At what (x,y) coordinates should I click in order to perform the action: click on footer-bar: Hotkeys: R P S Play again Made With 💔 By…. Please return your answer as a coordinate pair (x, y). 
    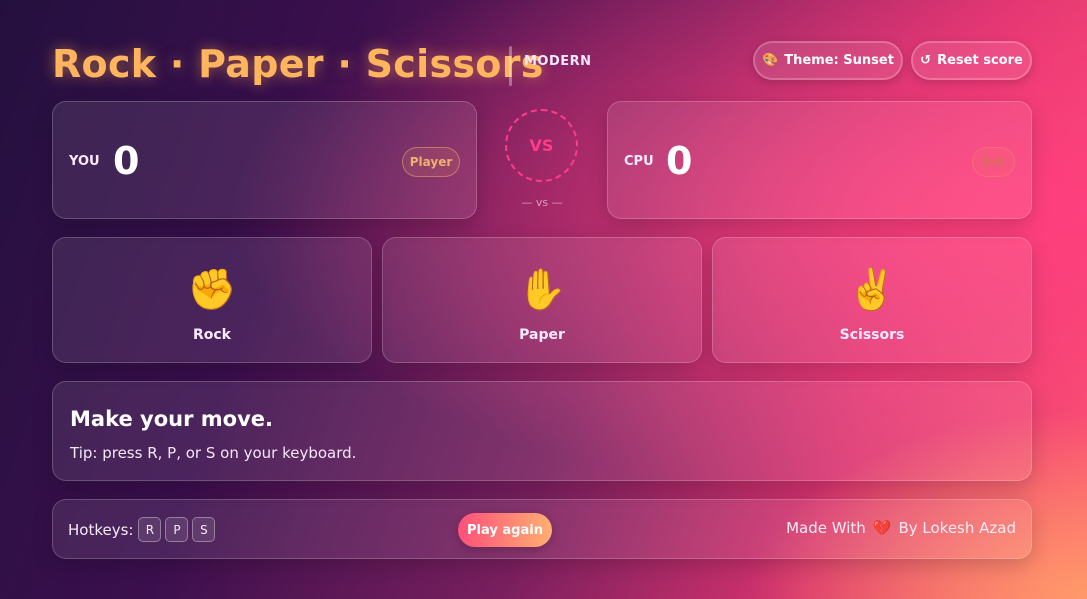
    Looking at the image, I should click on (542, 529).